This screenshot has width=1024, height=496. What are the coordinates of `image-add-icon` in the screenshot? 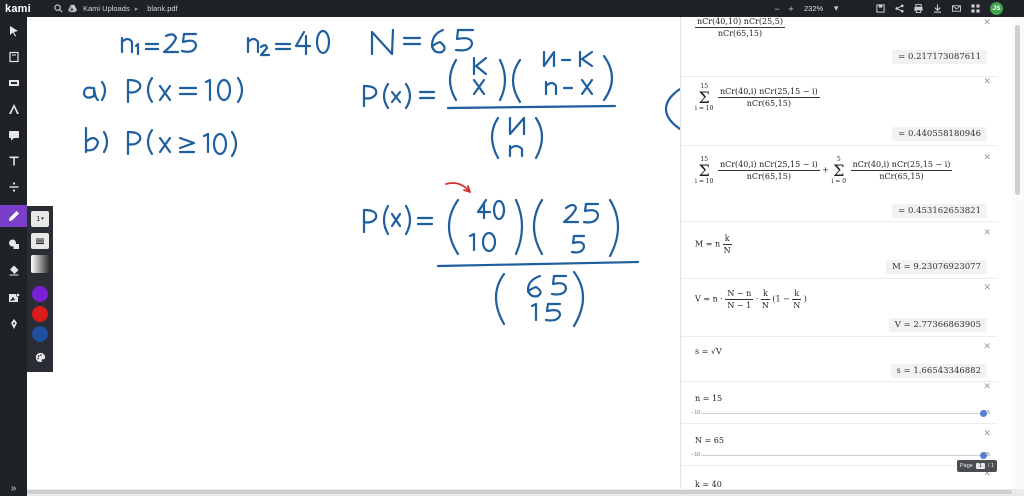 It's located at (13, 298).